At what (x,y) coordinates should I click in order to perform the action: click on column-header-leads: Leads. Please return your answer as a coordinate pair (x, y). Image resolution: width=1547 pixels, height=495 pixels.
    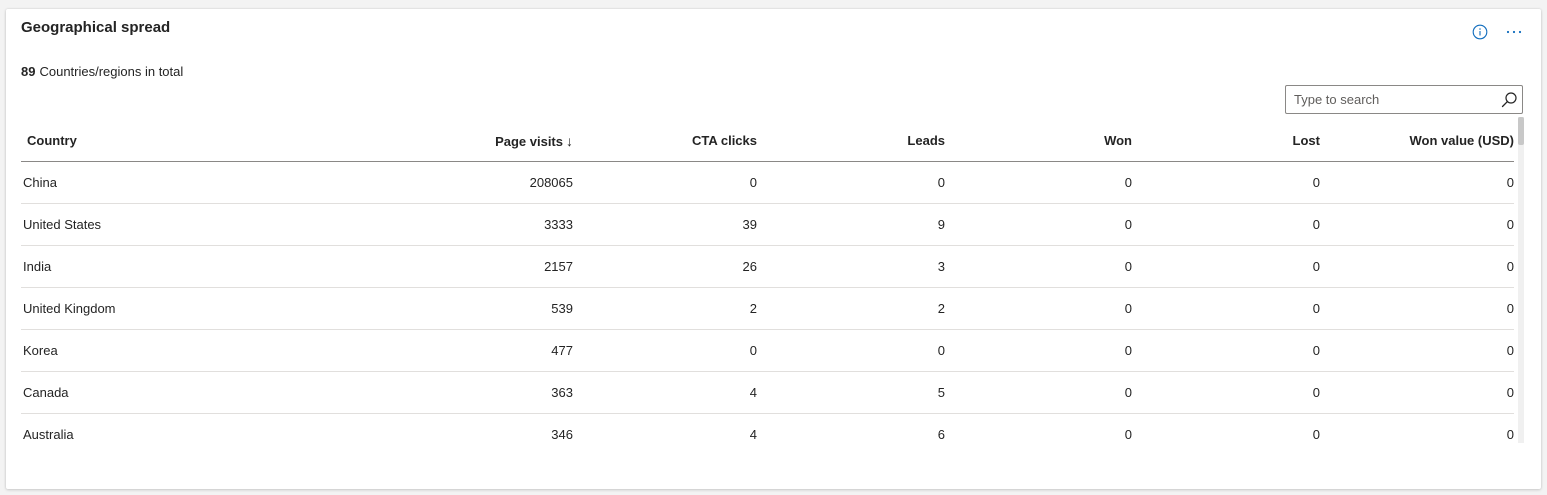
    Looking at the image, I should click on (851, 141).